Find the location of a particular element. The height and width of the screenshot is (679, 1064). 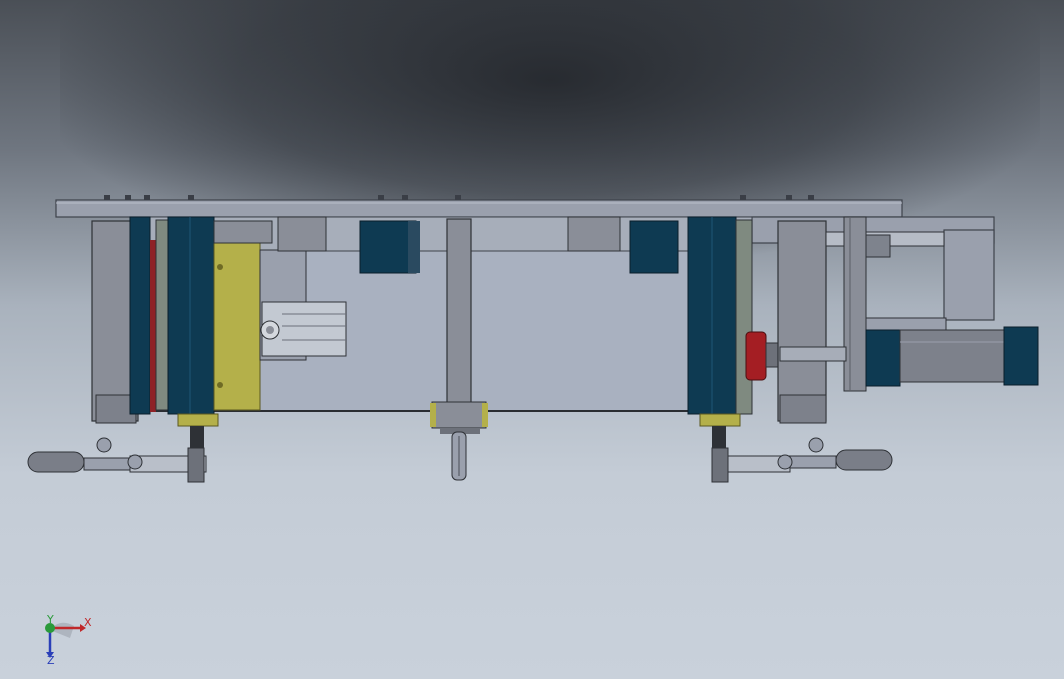

center-post is located at coordinates (459, 311).